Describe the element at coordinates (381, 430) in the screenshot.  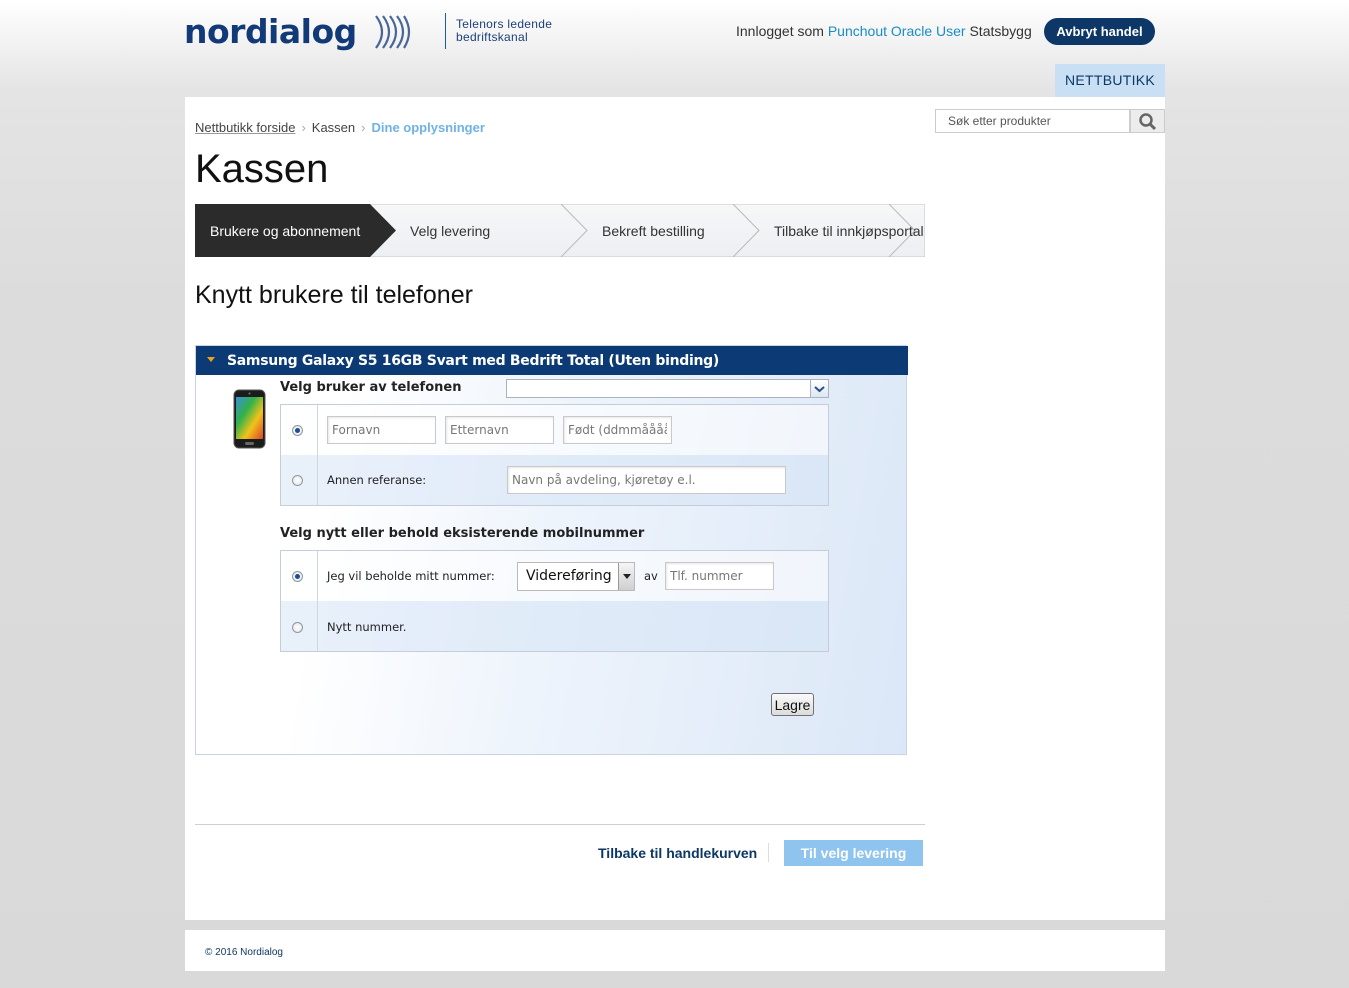
I see `first-name-field` at that location.